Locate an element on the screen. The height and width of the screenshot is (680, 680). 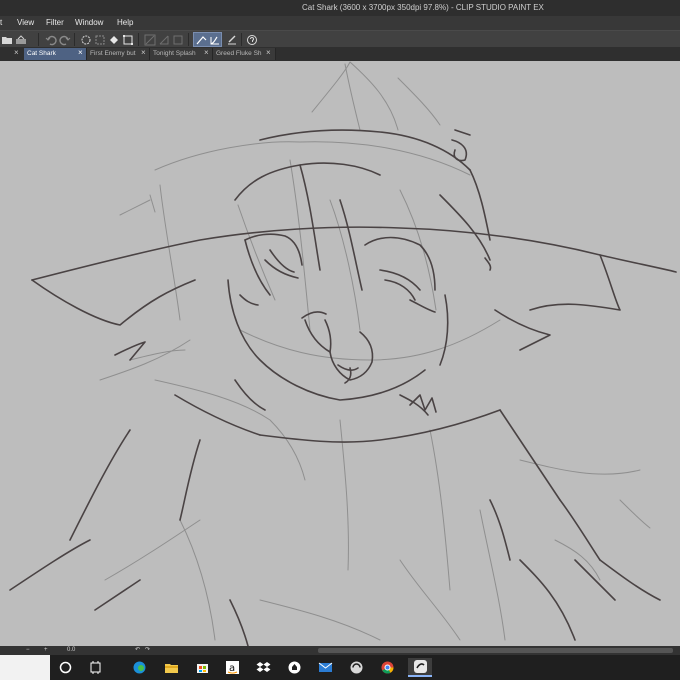
help-icon is located at coordinates (251, 39).